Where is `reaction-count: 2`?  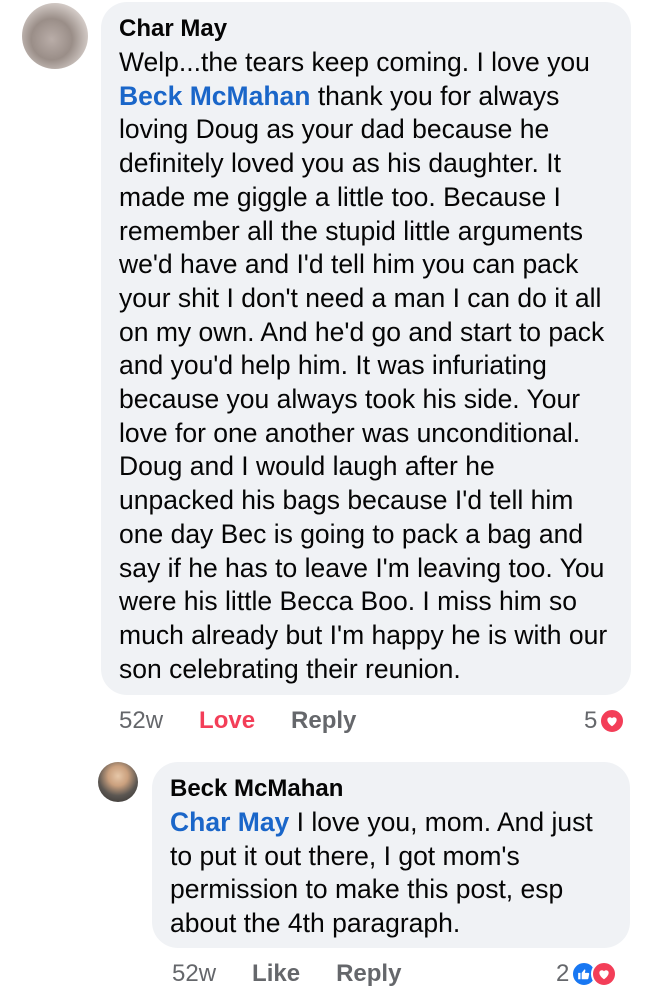 reaction-count: 2 is located at coordinates (563, 973).